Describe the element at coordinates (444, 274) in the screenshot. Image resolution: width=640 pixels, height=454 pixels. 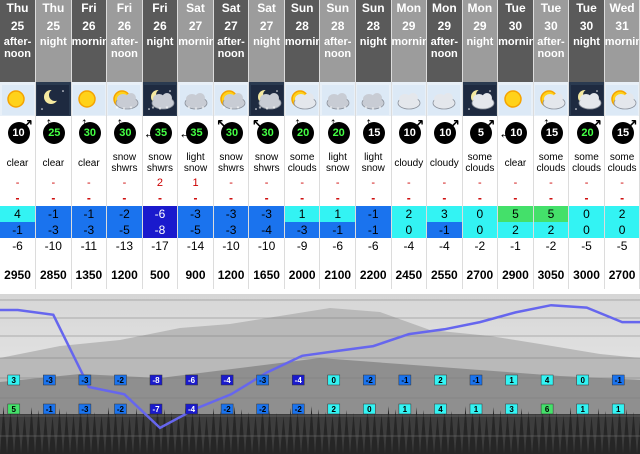
I see `freezing-level-value: 2550` at that location.